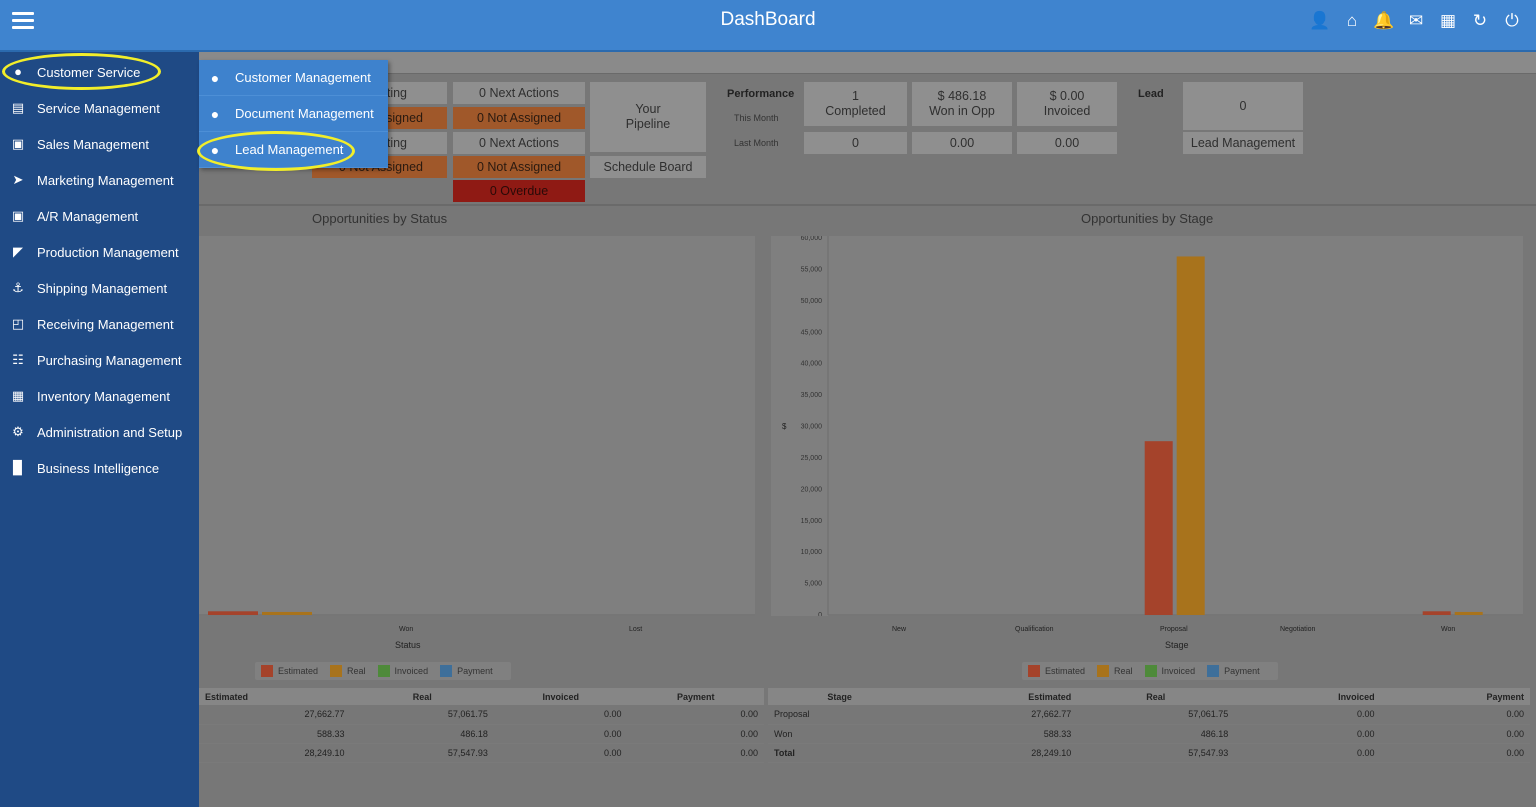  Describe the element at coordinates (18, 107) in the screenshot. I see `server-icon: ▤` at that location.